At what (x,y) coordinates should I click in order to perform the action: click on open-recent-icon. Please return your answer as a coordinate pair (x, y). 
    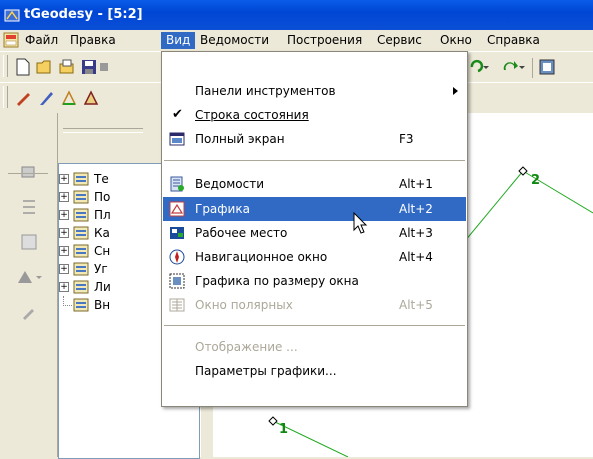
    Looking at the image, I should click on (67, 67).